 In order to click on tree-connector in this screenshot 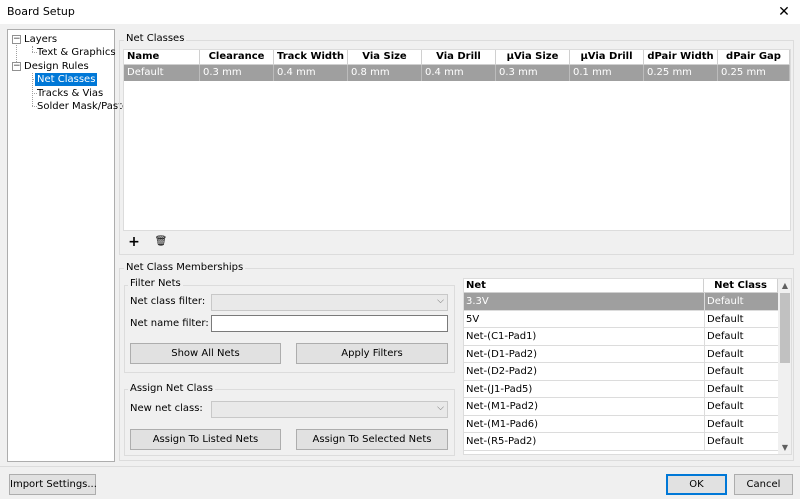, I will do `click(32, 89)`.